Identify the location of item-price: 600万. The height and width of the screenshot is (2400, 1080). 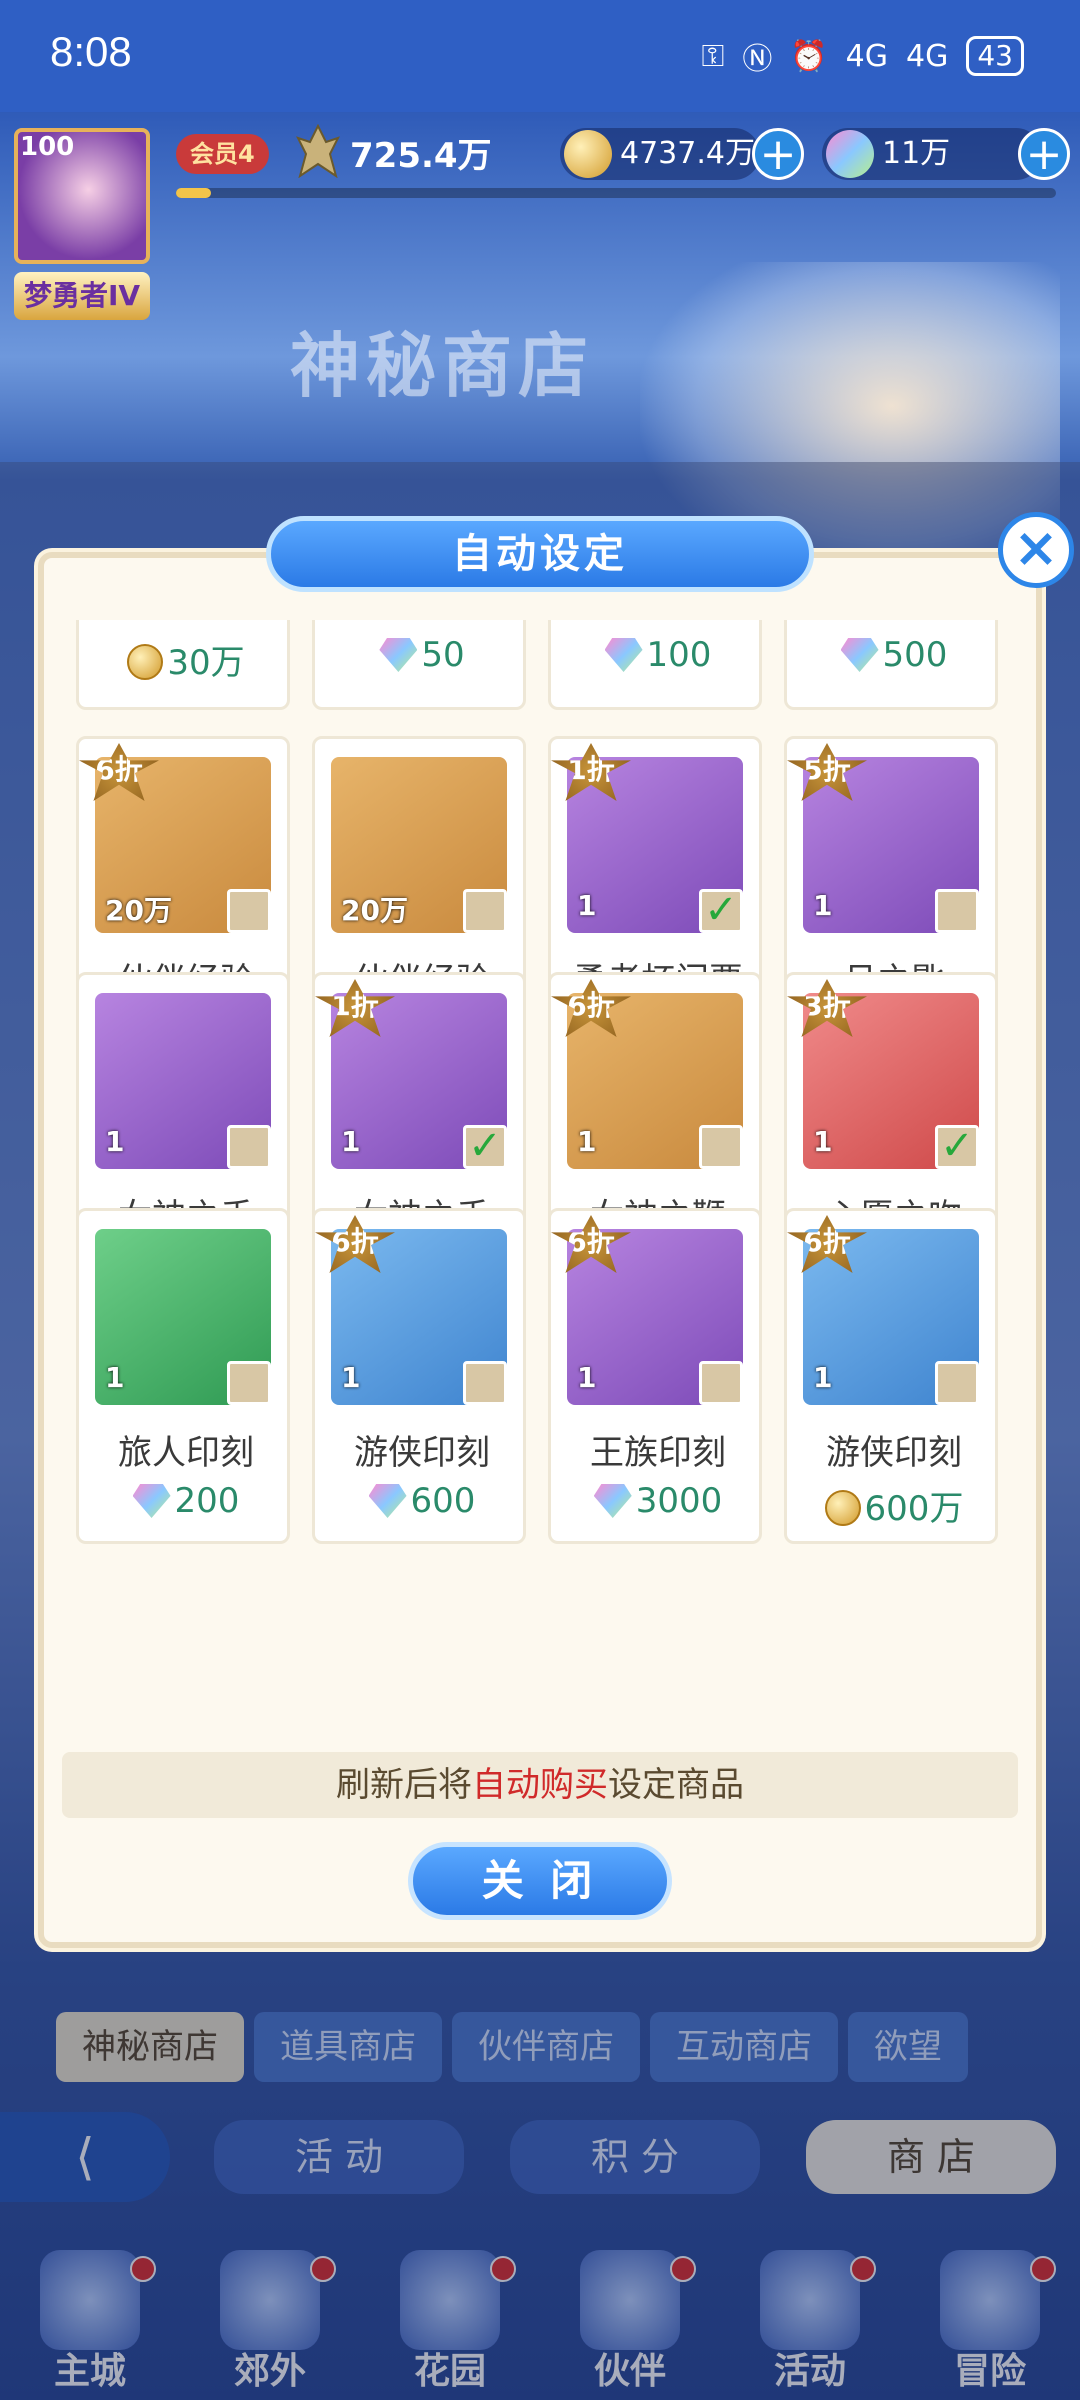
(894, 1505).